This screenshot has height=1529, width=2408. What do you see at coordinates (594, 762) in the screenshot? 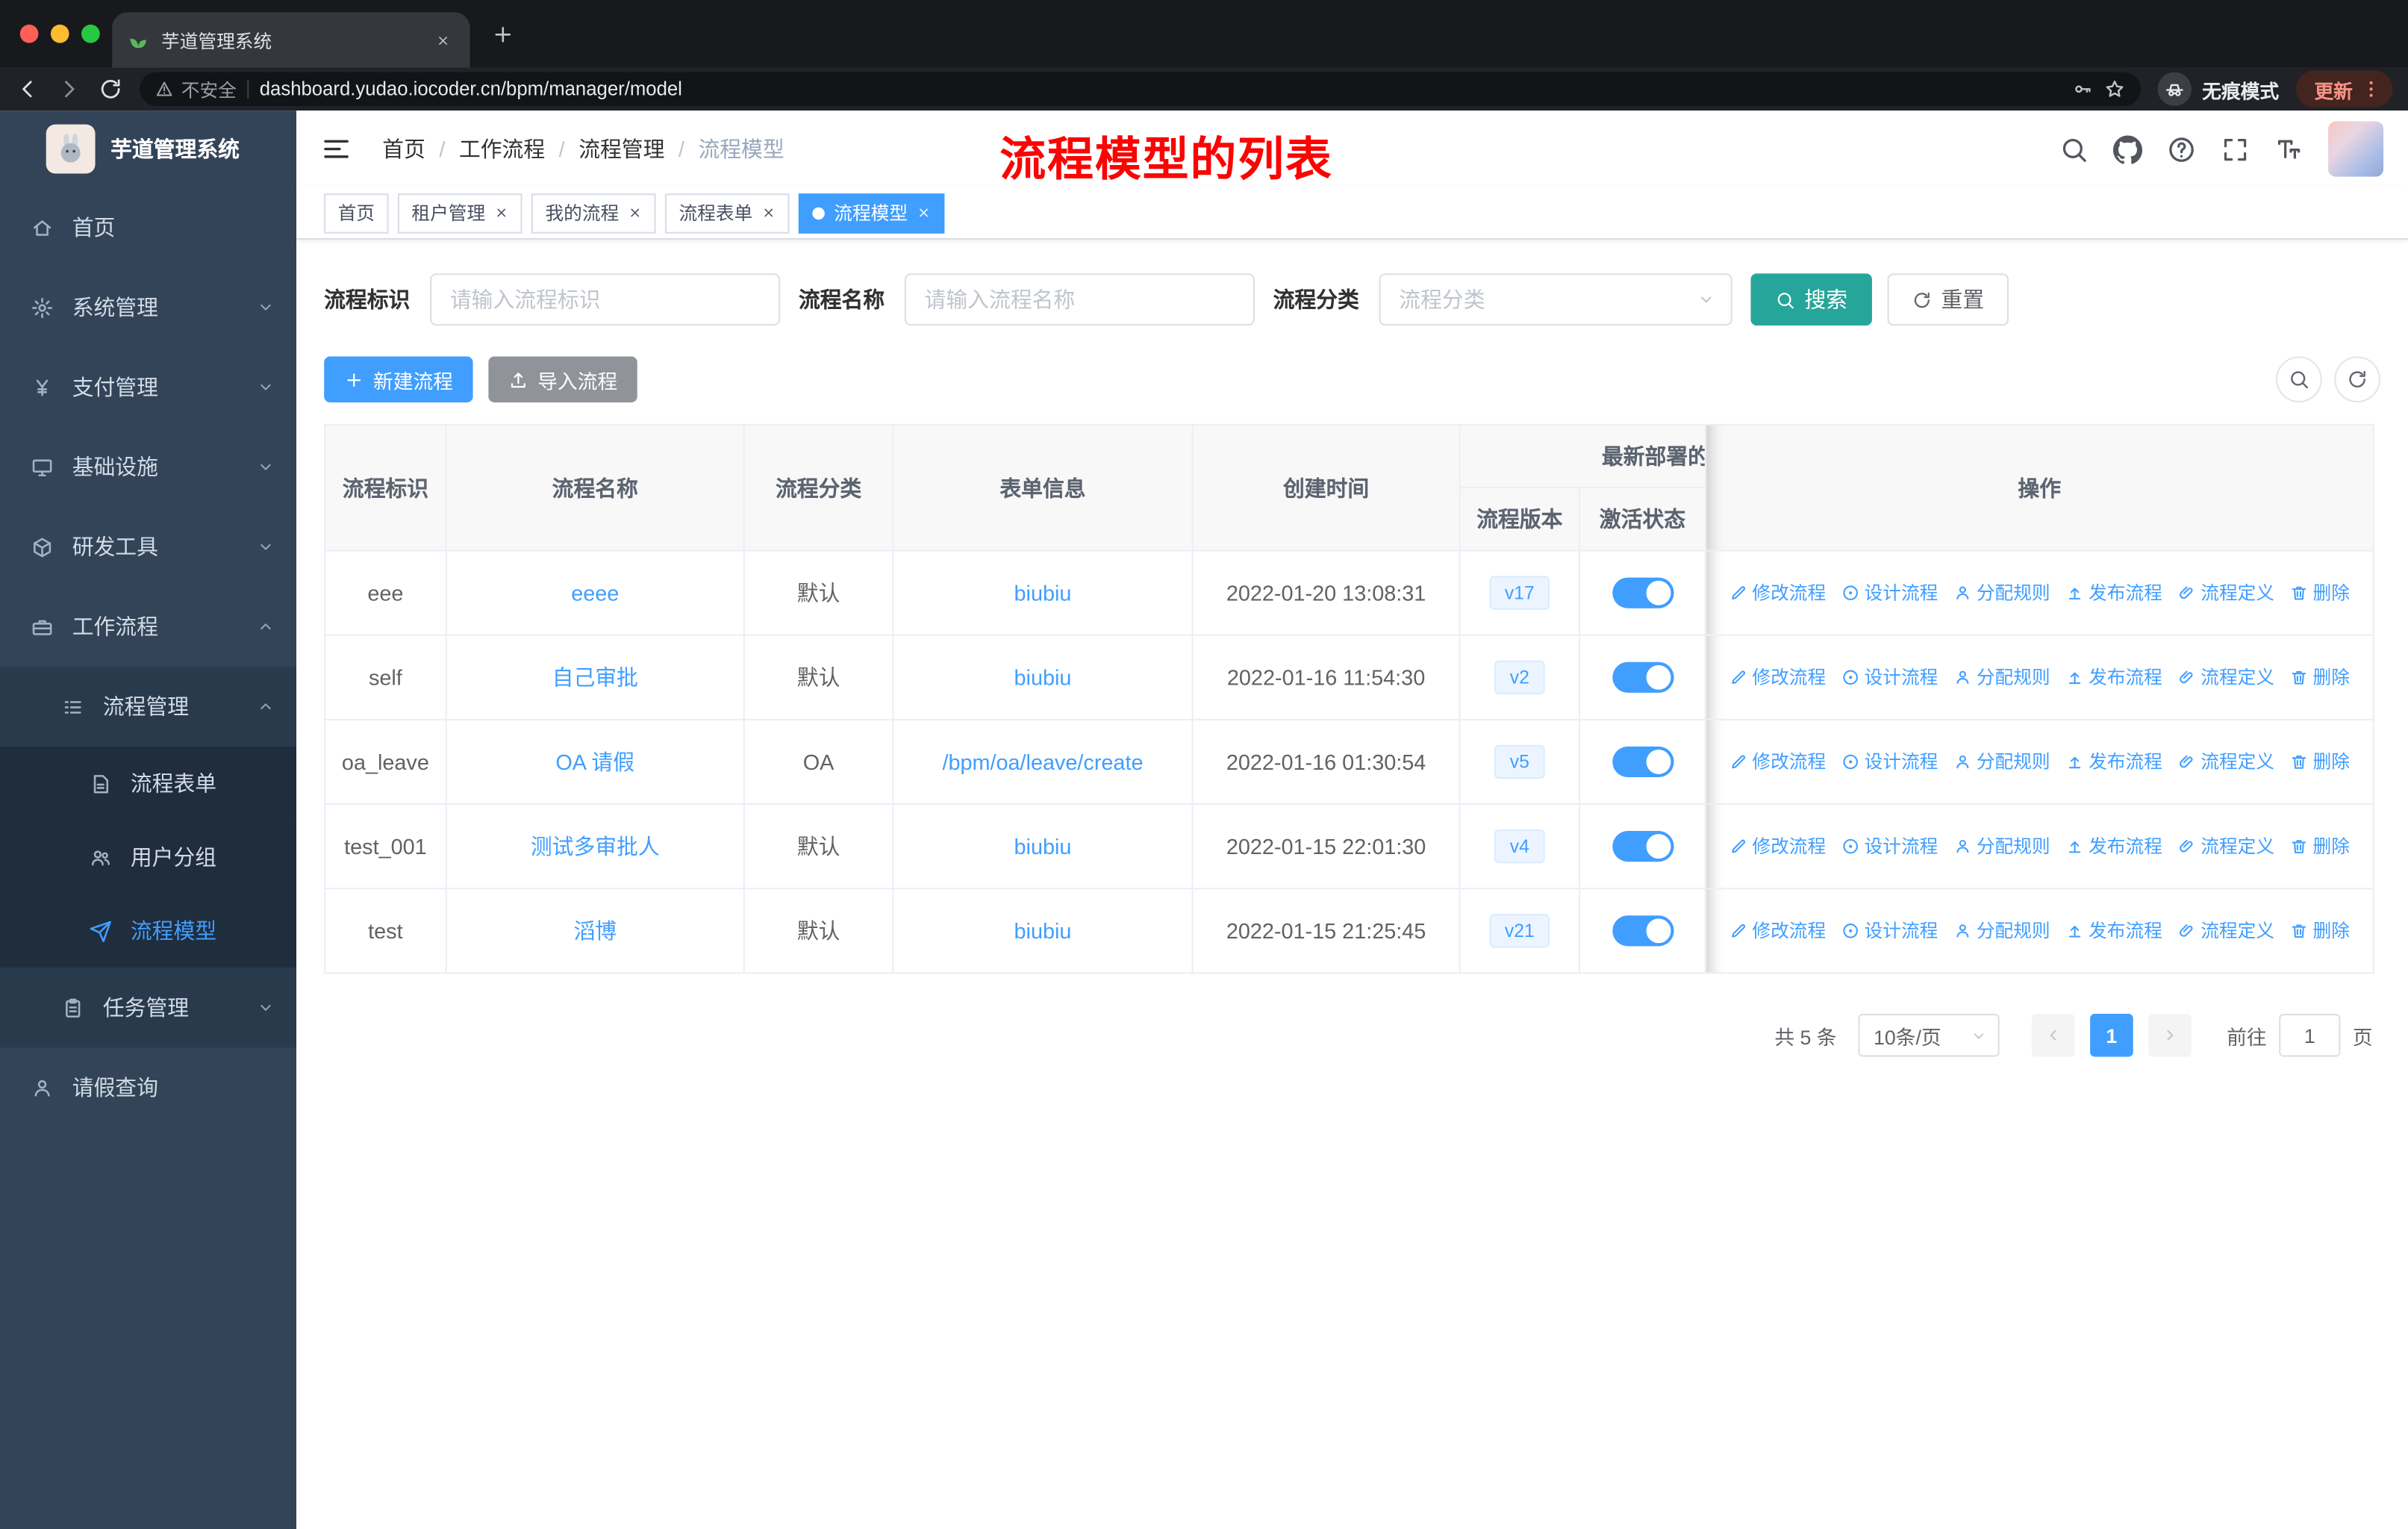
I see `model-name-link: OA 请假` at bounding box center [594, 762].